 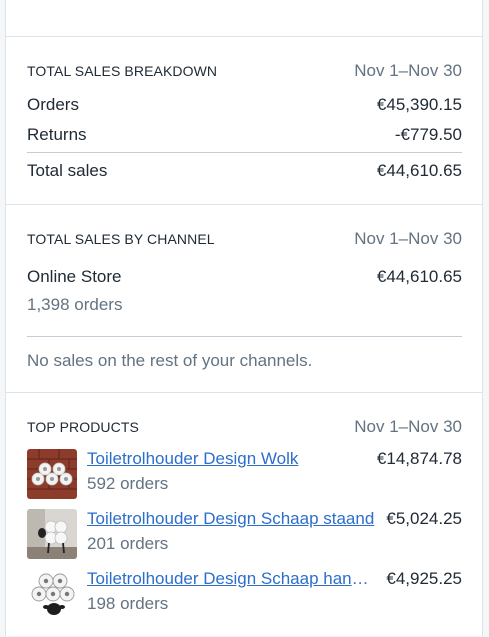 I want to click on breakdown-title: TOTAL SALES BREAKDOWN, so click(x=122, y=71).